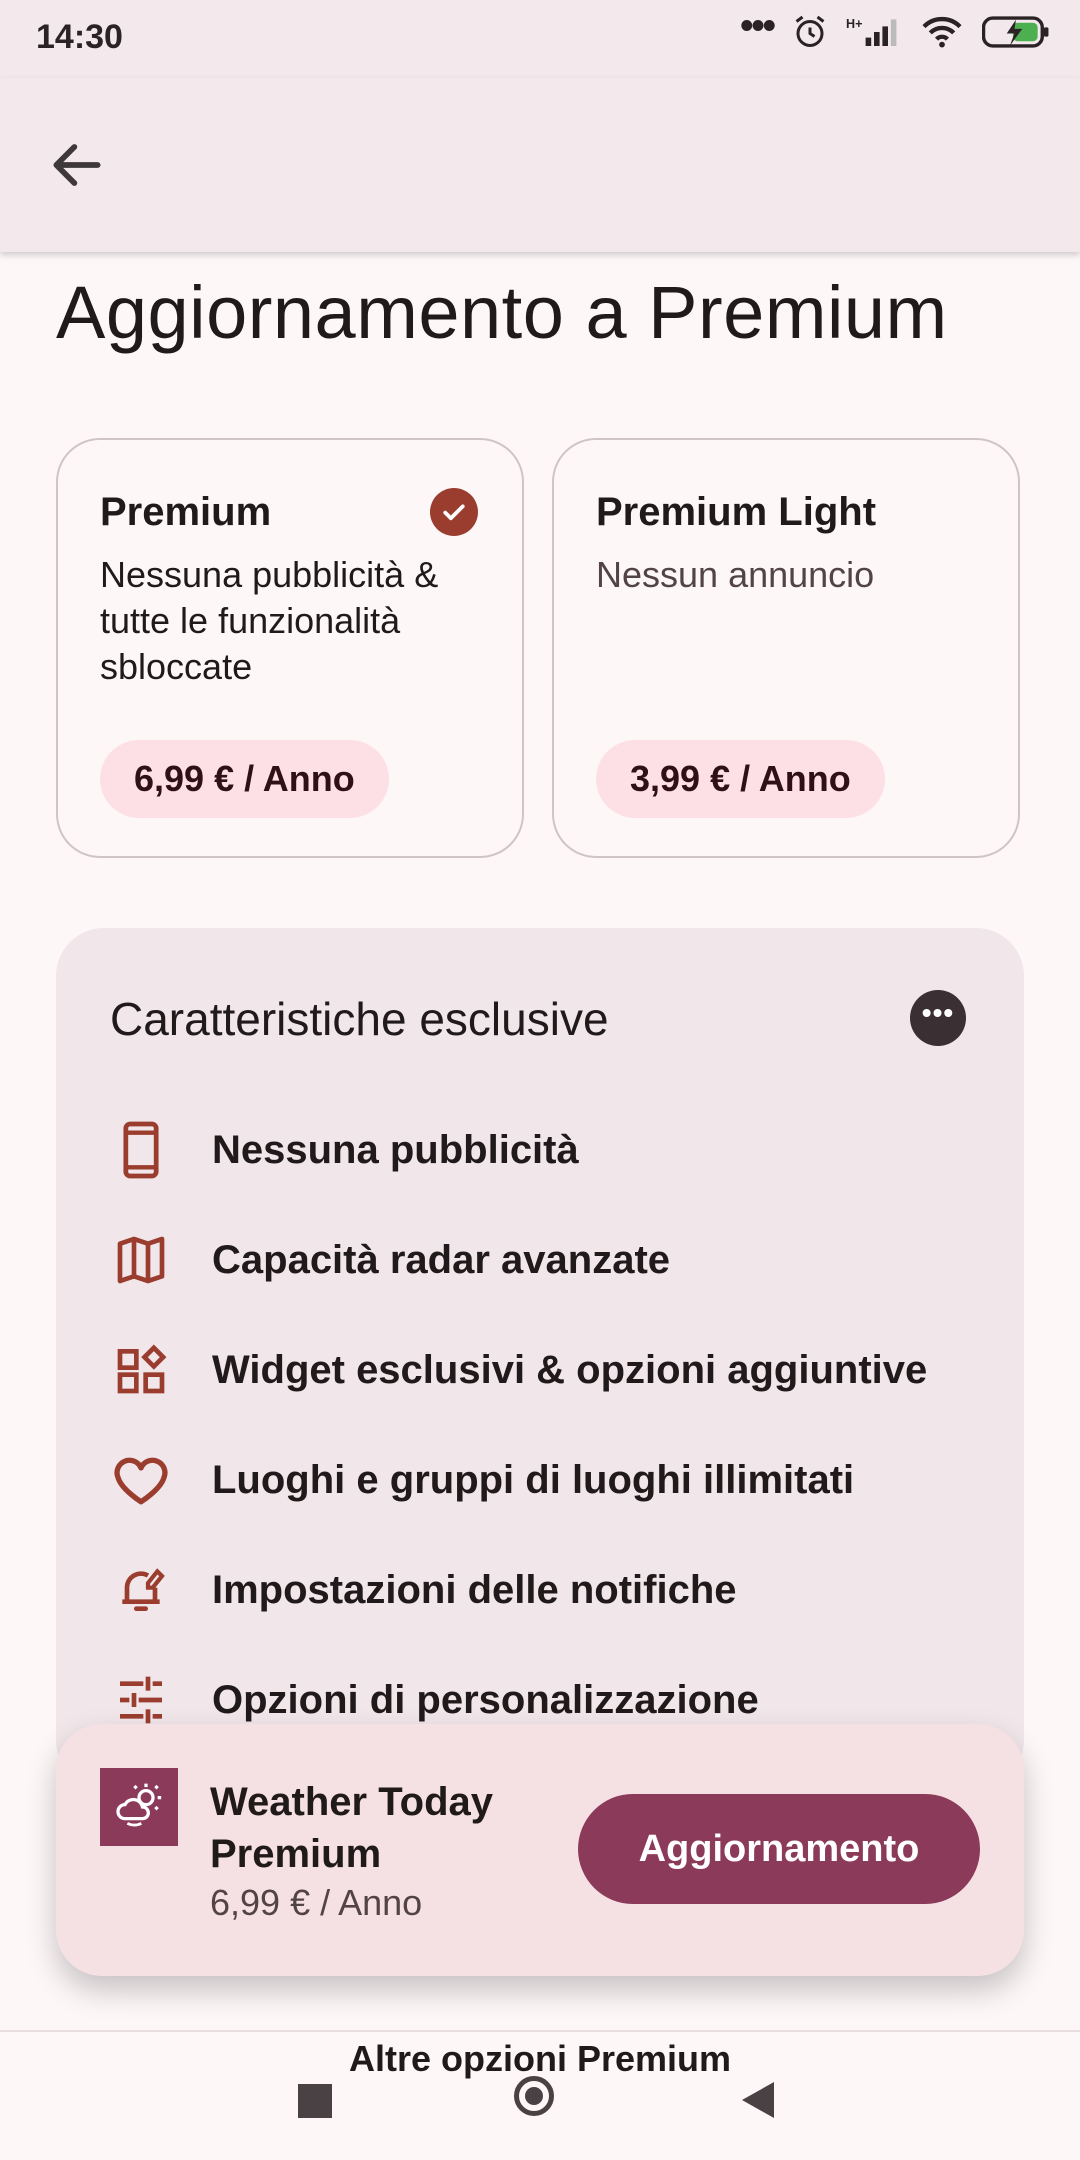  What do you see at coordinates (141, 1480) in the screenshot?
I see `heart-icon` at bounding box center [141, 1480].